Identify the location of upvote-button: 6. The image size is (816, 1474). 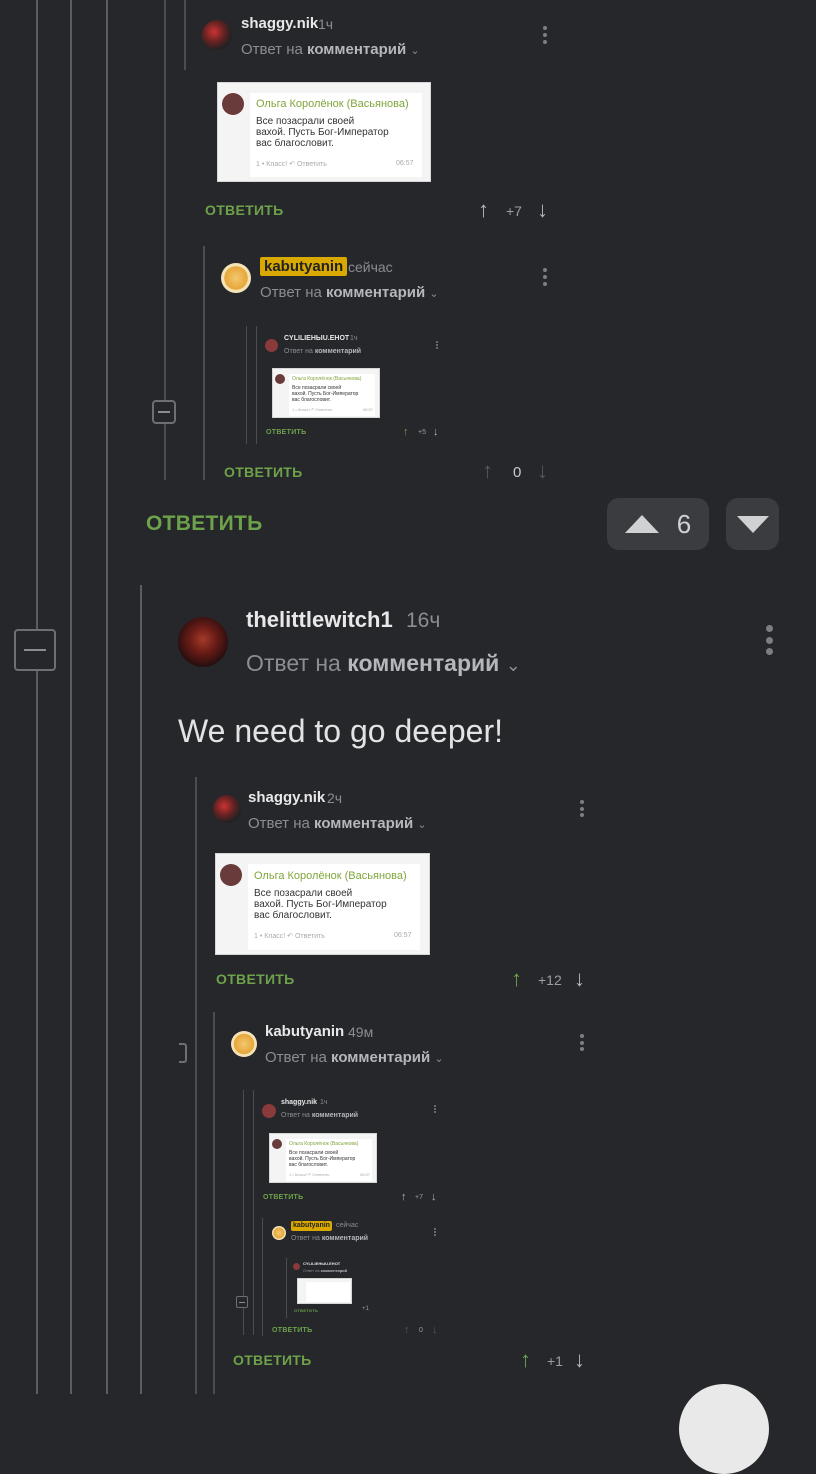
(658, 524).